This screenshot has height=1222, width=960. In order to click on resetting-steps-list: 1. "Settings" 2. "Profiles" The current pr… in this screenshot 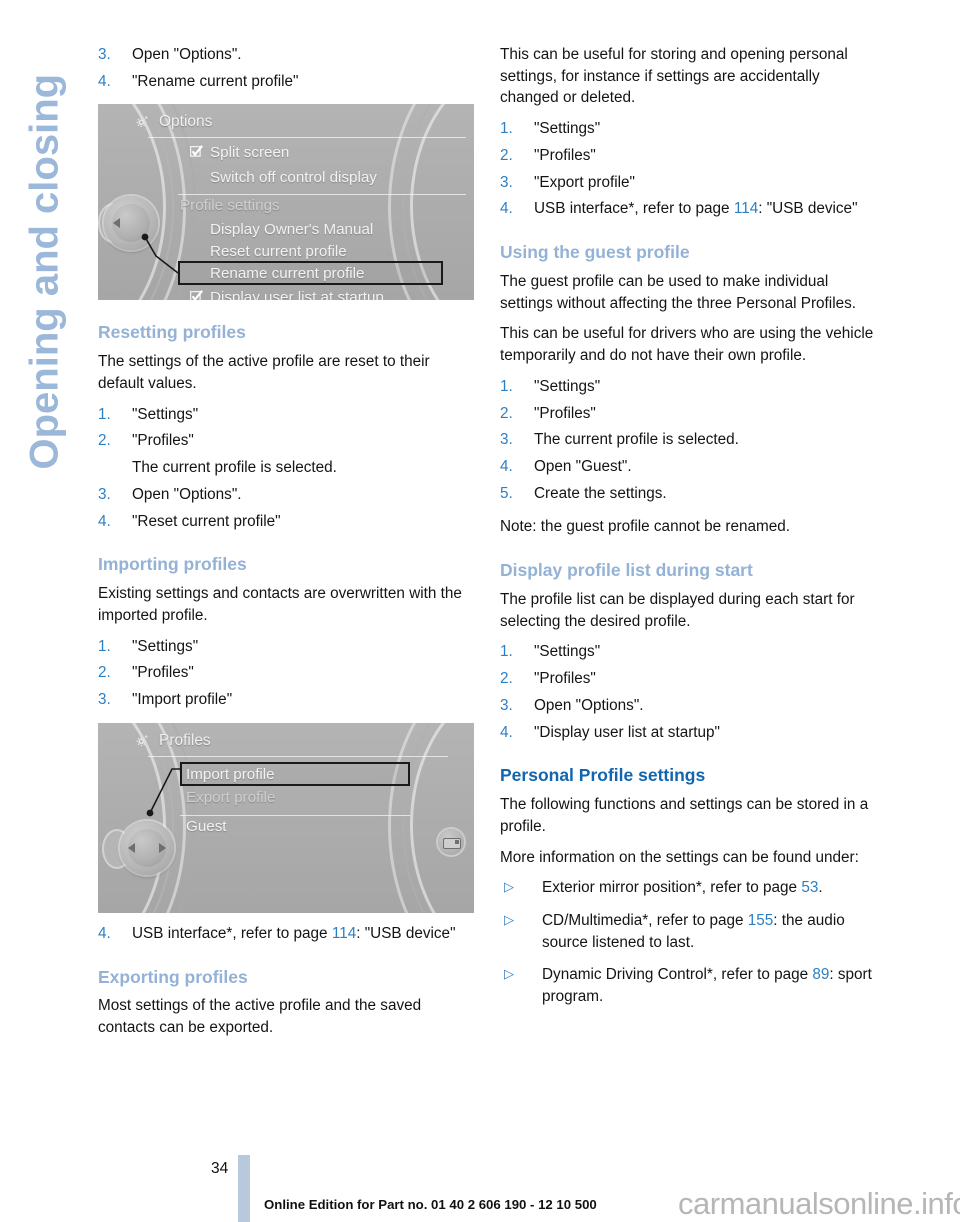, I will do `click(288, 468)`.